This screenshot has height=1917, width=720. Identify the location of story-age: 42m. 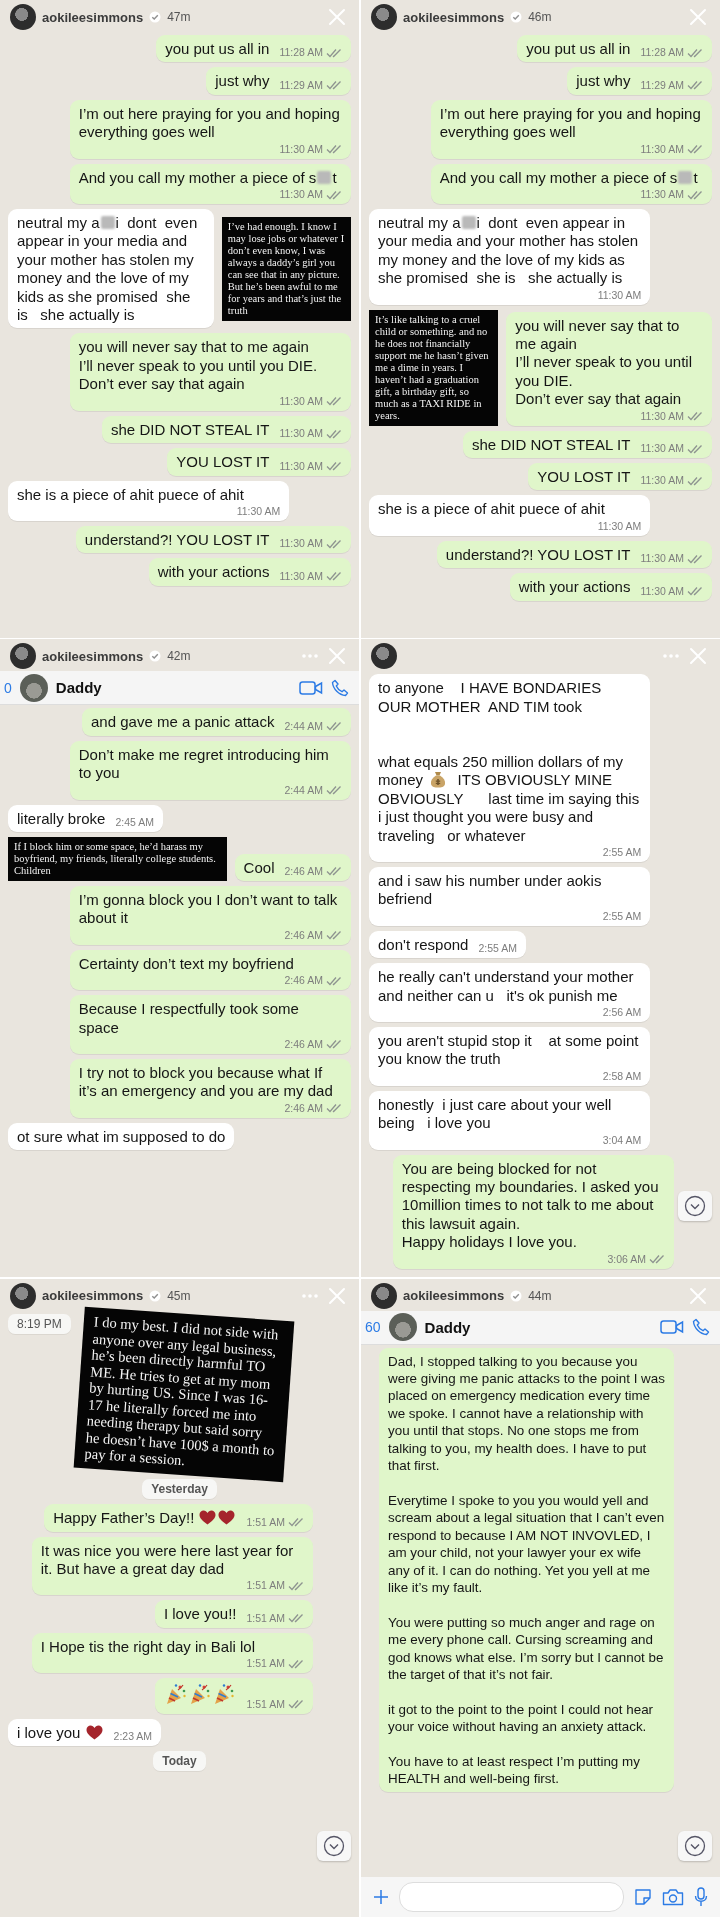
(179, 656).